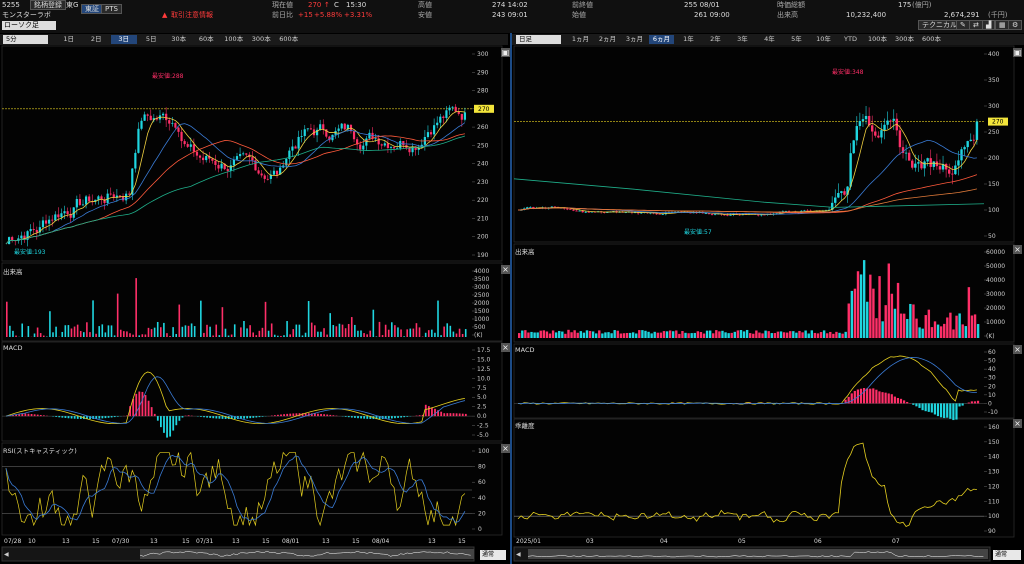  What do you see at coordinates (590, 541) in the screenshot?
I see `x-axis-label: 03` at bounding box center [590, 541].